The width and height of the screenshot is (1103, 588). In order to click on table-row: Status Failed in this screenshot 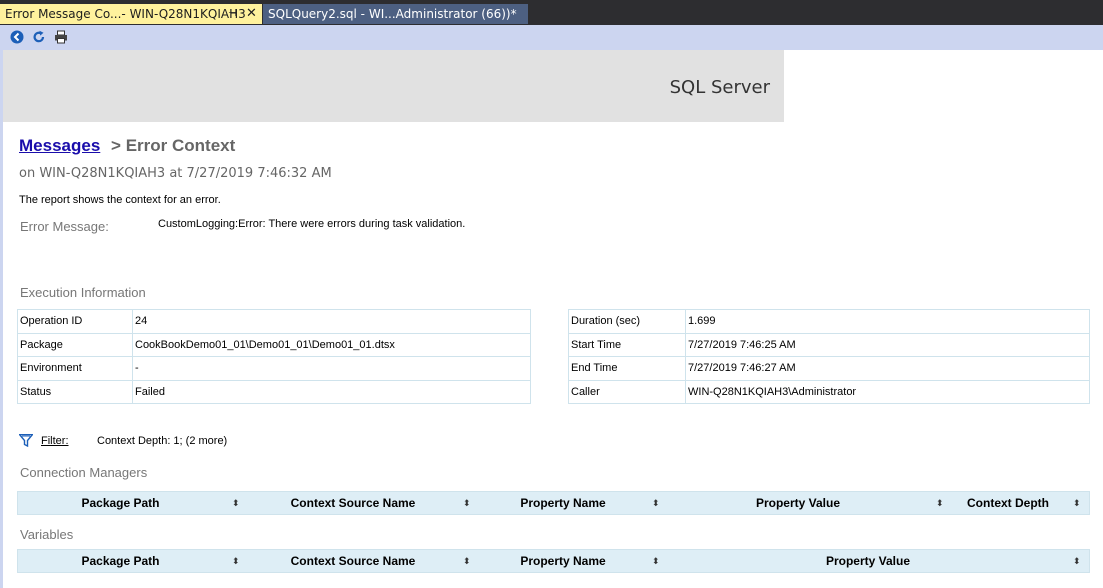, I will do `click(274, 391)`.